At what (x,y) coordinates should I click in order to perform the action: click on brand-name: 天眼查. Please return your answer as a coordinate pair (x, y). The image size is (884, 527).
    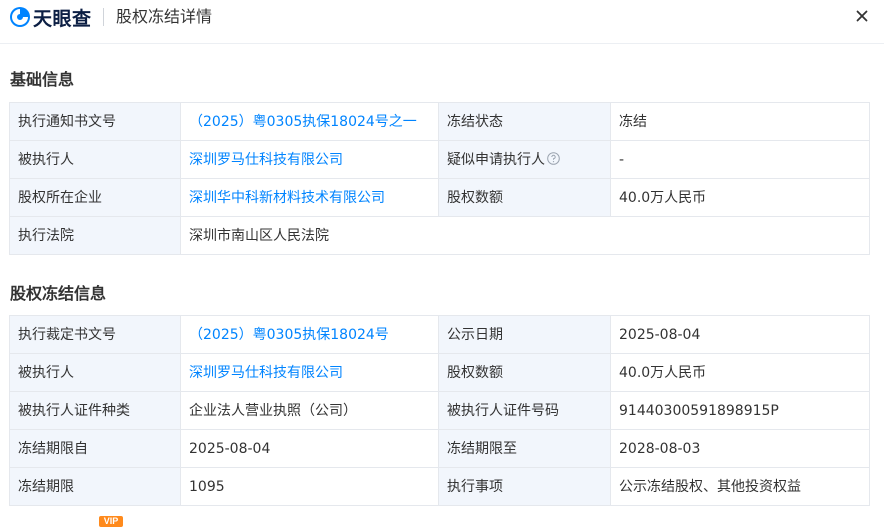
    Looking at the image, I should click on (62, 18).